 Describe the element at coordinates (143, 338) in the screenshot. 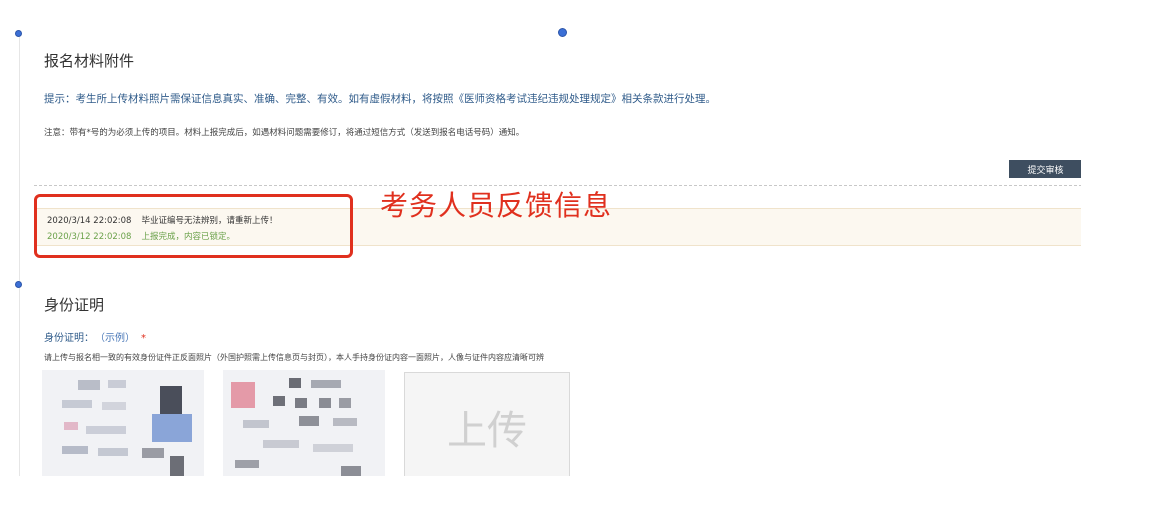

I see `required-mark: *` at that location.